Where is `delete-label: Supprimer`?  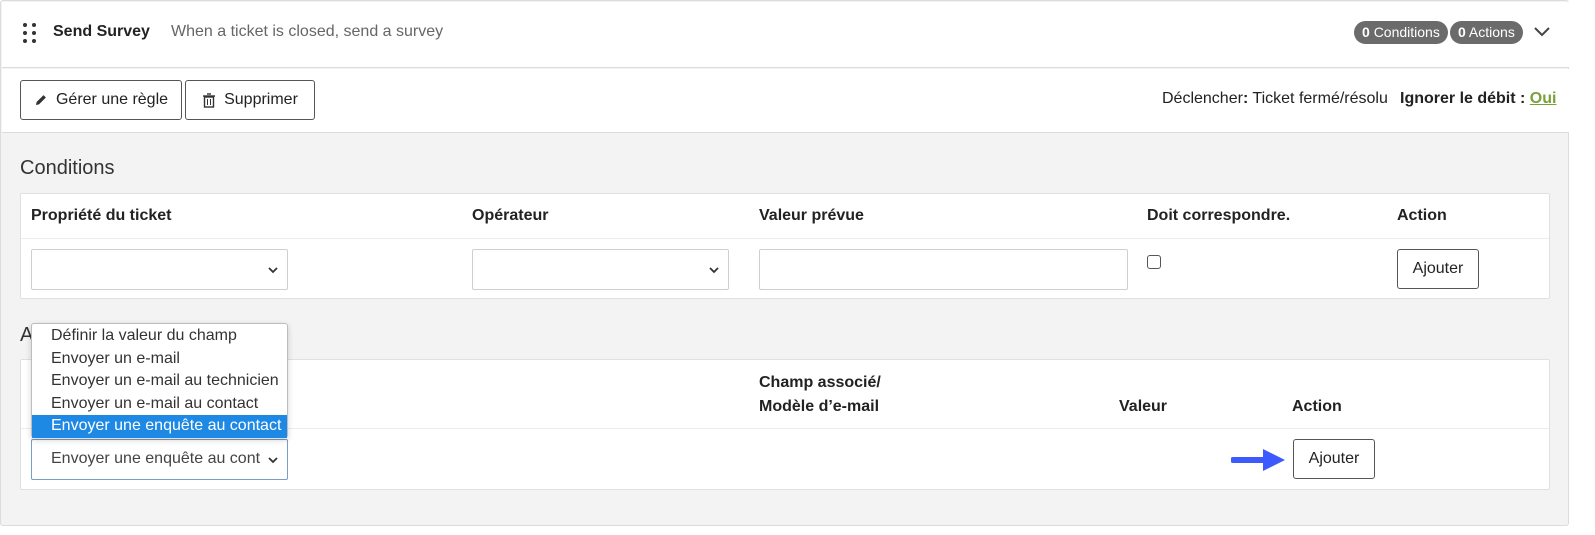
delete-label: Supprimer is located at coordinates (261, 99).